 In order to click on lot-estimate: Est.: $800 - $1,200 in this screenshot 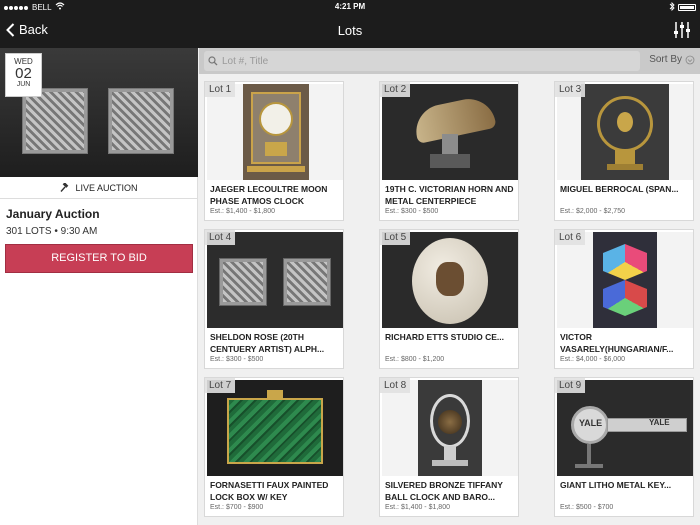, I will do `click(415, 359)`.